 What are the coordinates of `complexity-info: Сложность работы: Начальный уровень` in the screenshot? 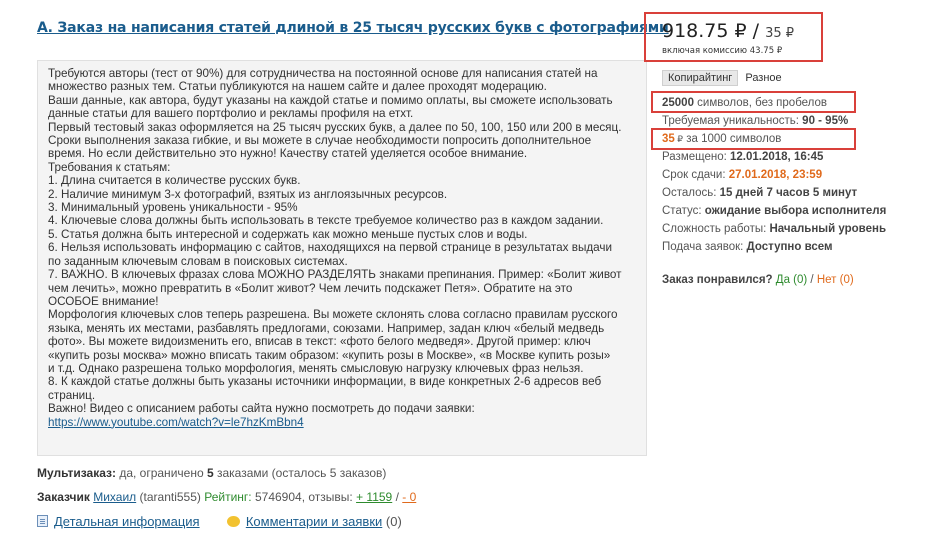 It's located at (774, 229).